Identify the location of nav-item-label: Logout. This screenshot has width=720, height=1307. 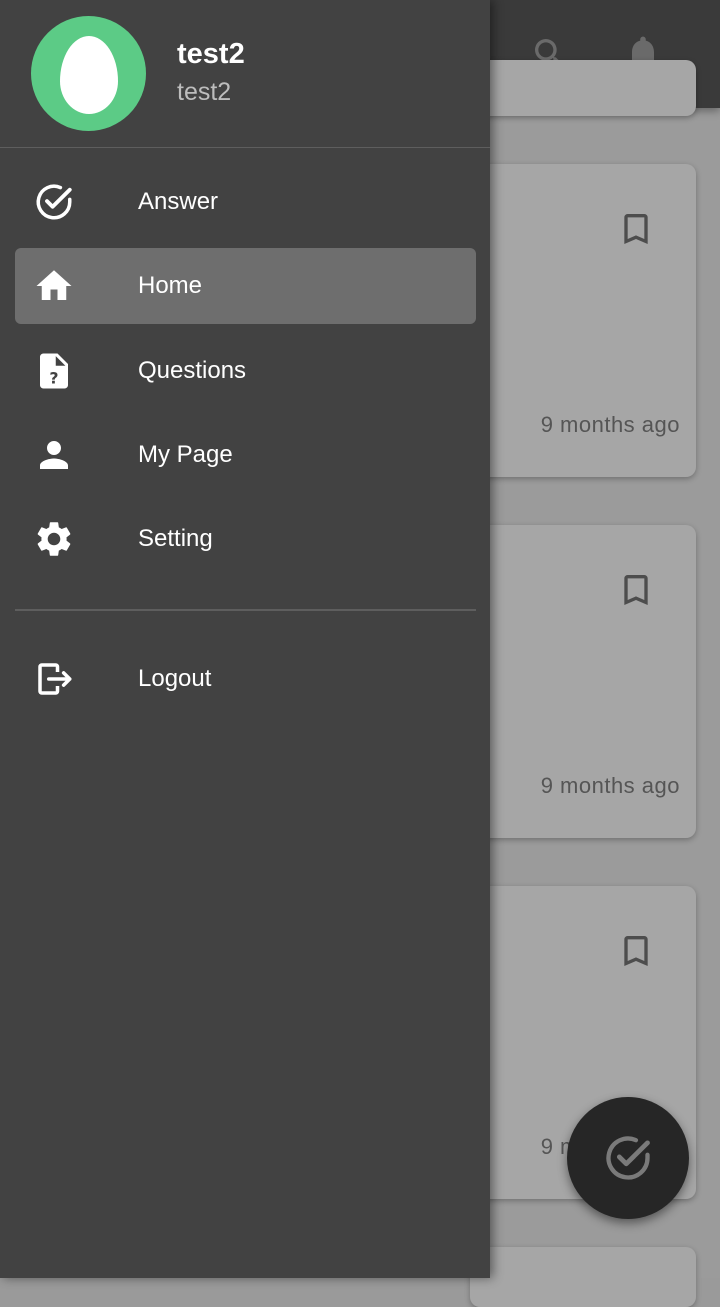
(175, 678).